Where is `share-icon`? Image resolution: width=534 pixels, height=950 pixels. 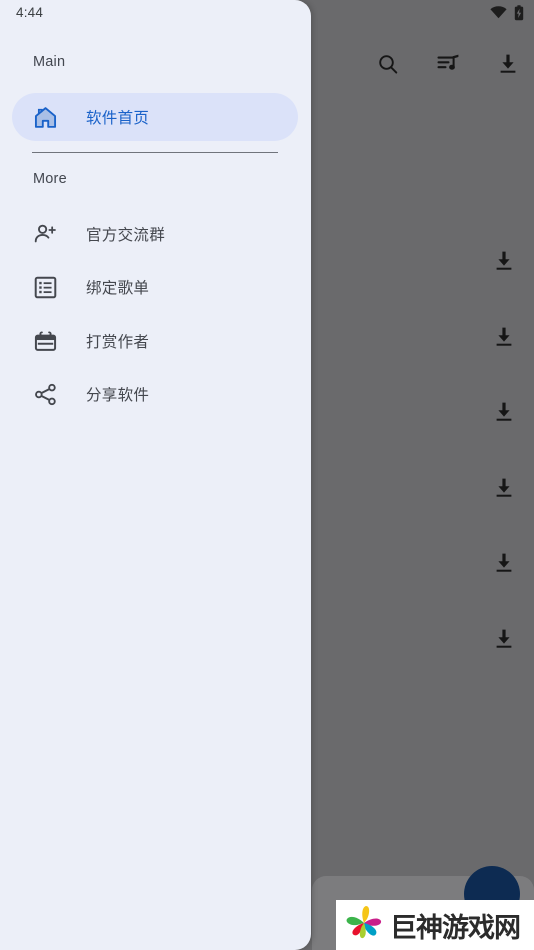
share-icon is located at coordinates (45, 394).